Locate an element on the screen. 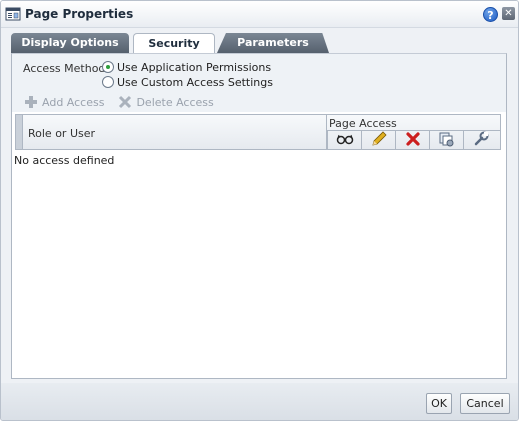  manage-icon is located at coordinates (481, 140).